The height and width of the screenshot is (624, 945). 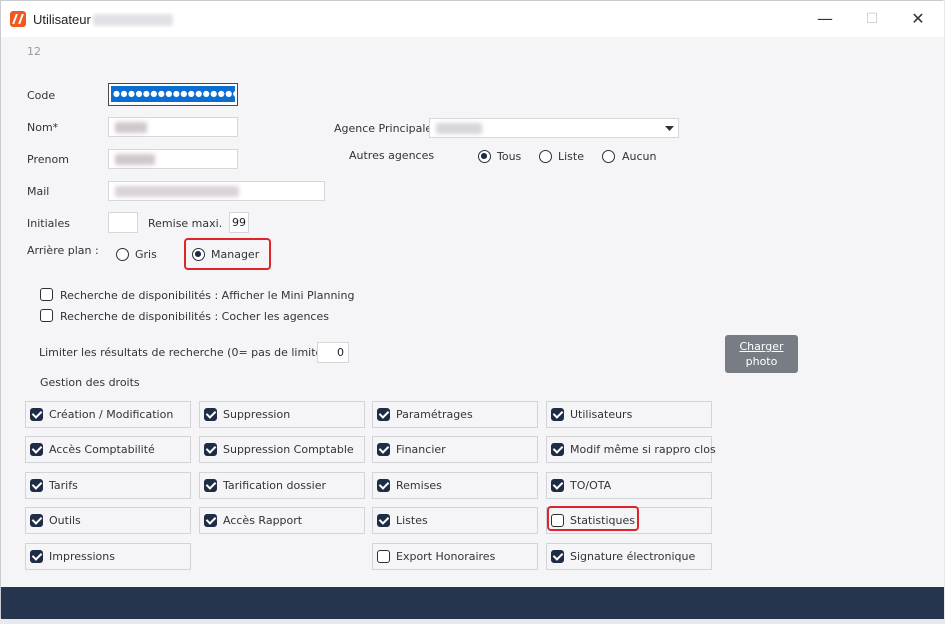 What do you see at coordinates (669, 128) in the screenshot?
I see `chevron-down-icon` at bounding box center [669, 128].